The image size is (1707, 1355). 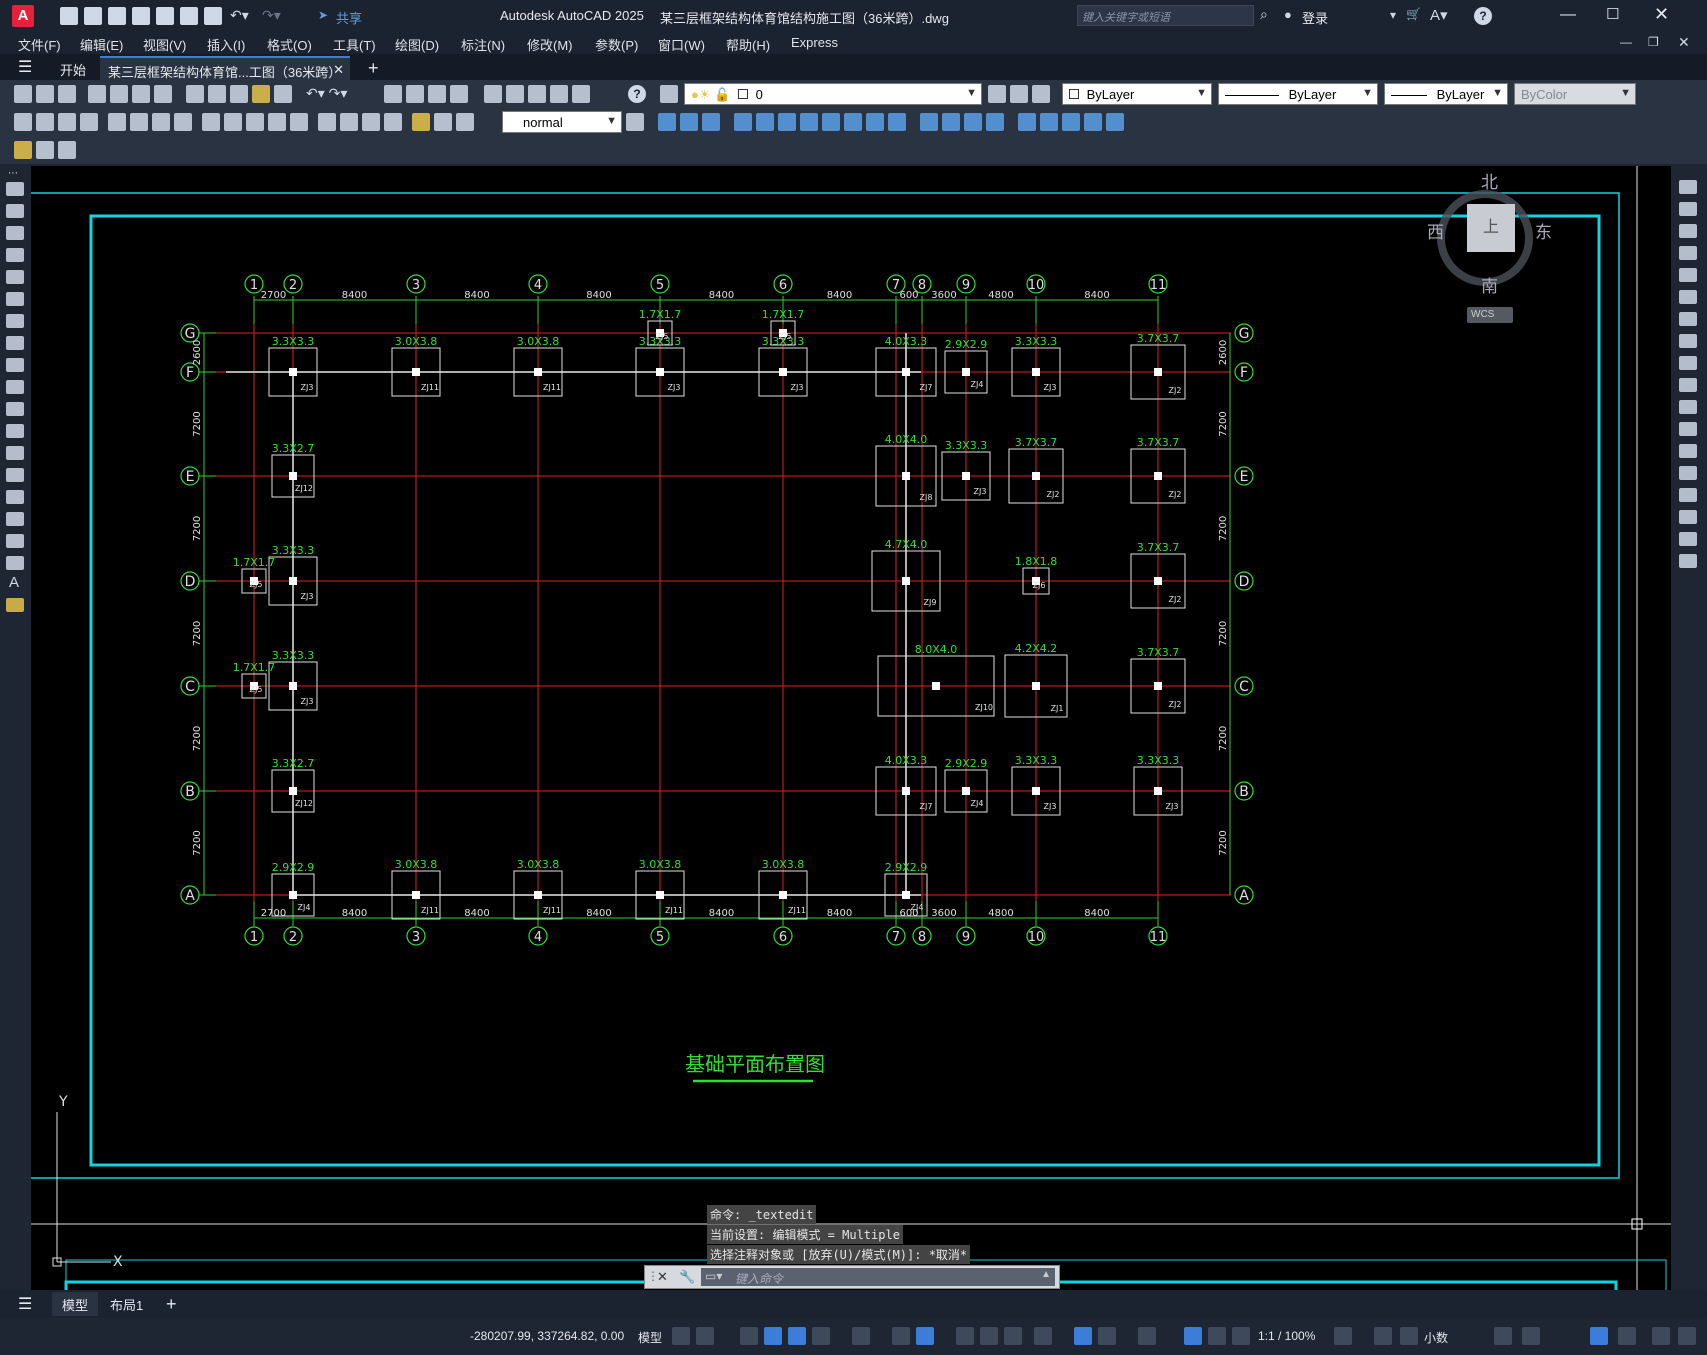 What do you see at coordinates (1315, 17) in the screenshot?
I see `login-button: 登录` at bounding box center [1315, 17].